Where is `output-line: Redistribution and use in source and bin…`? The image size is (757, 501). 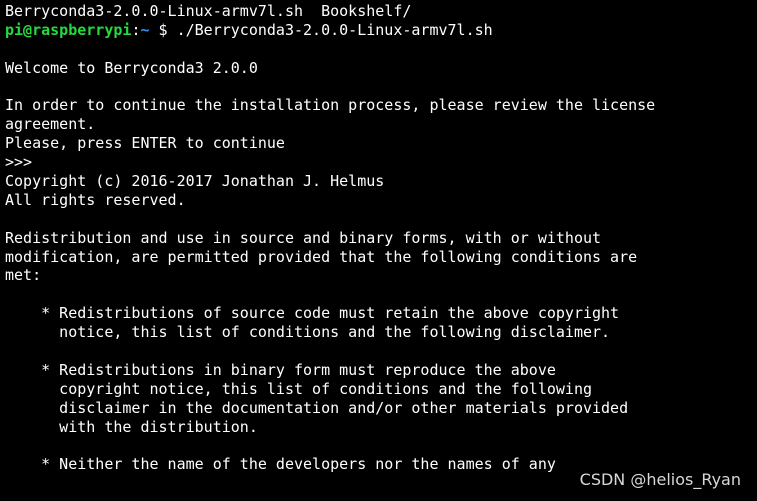
output-line: Redistribution and use in source and bin… is located at coordinates (303, 237).